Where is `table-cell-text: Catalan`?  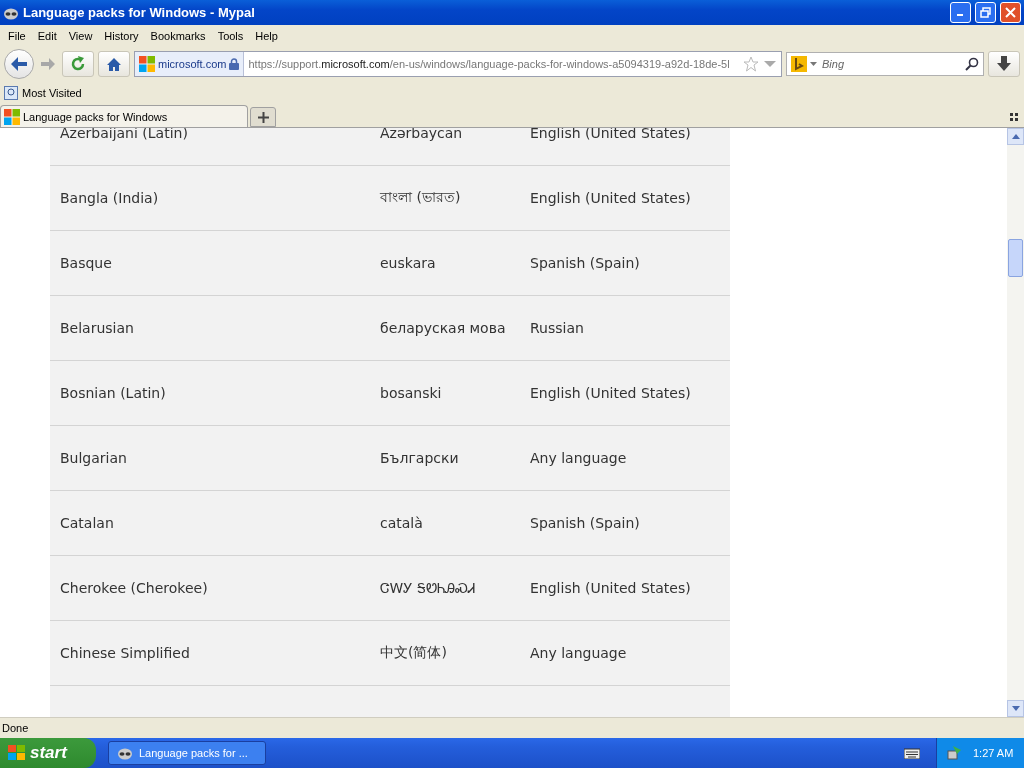
table-cell-text: Catalan is located at coordinates (87, 523).